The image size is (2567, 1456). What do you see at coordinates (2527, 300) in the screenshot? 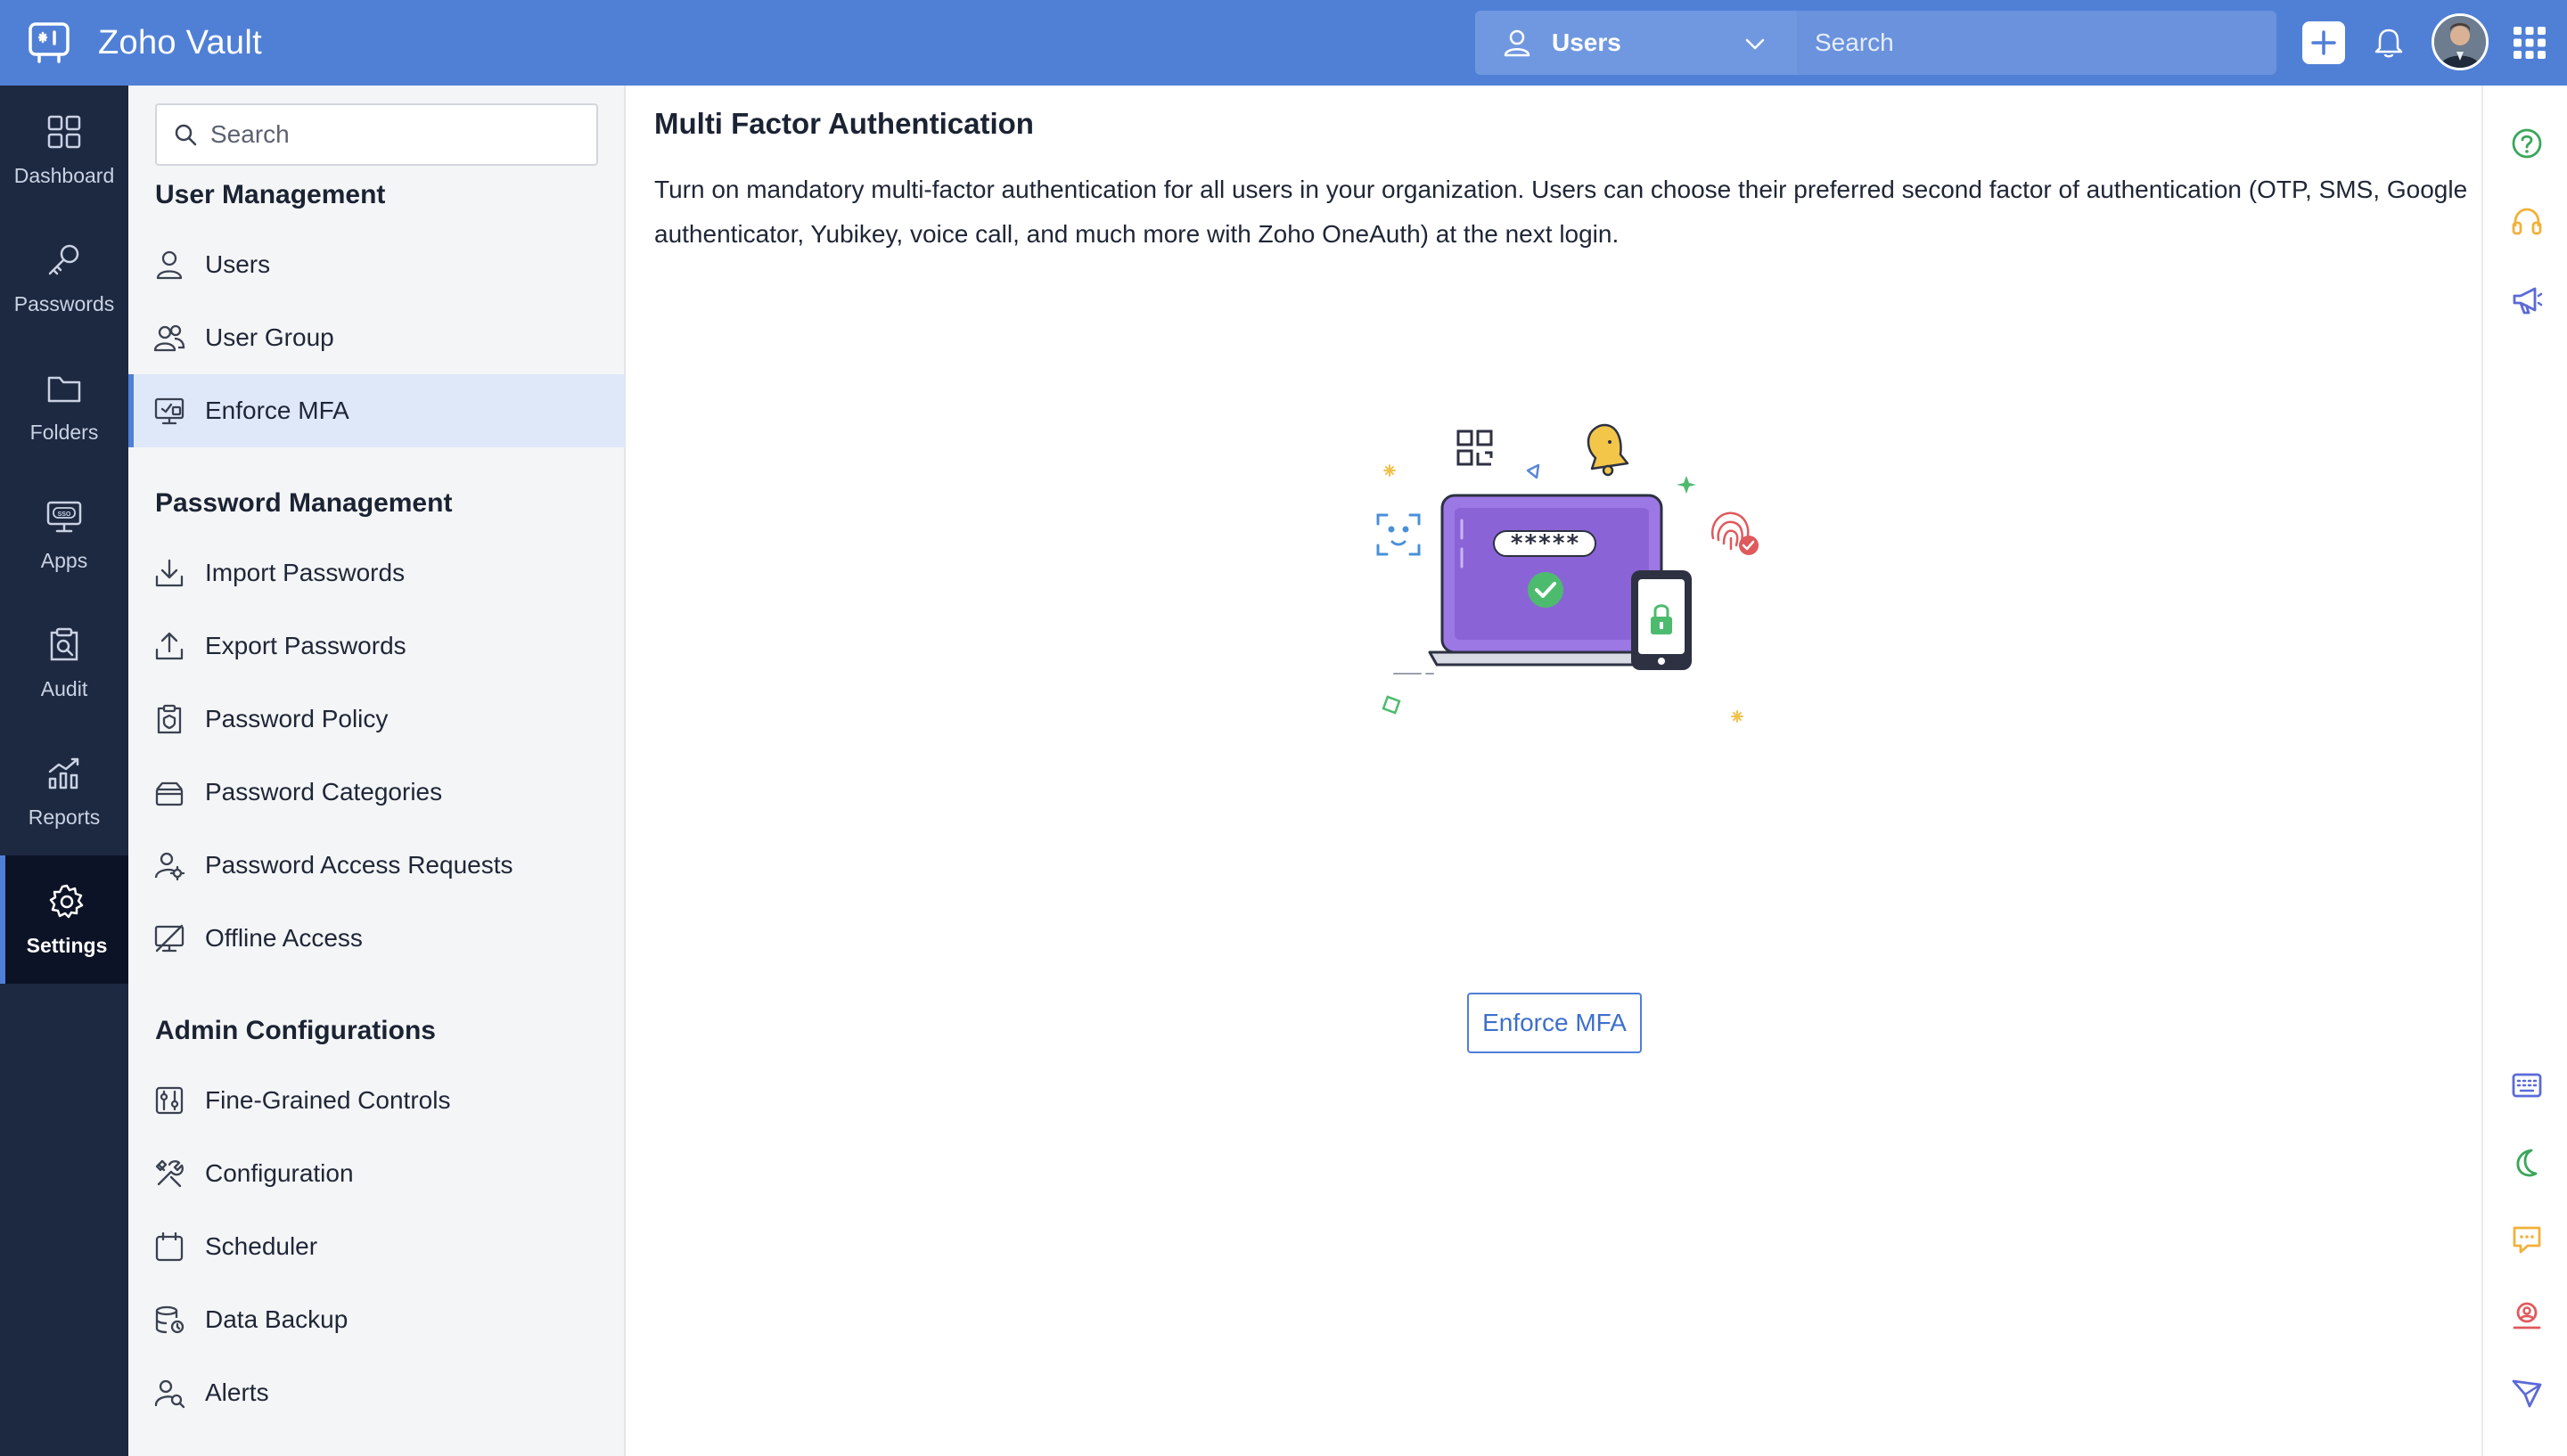
I see `megaphone-icon` at bounding box center [2527, 300].